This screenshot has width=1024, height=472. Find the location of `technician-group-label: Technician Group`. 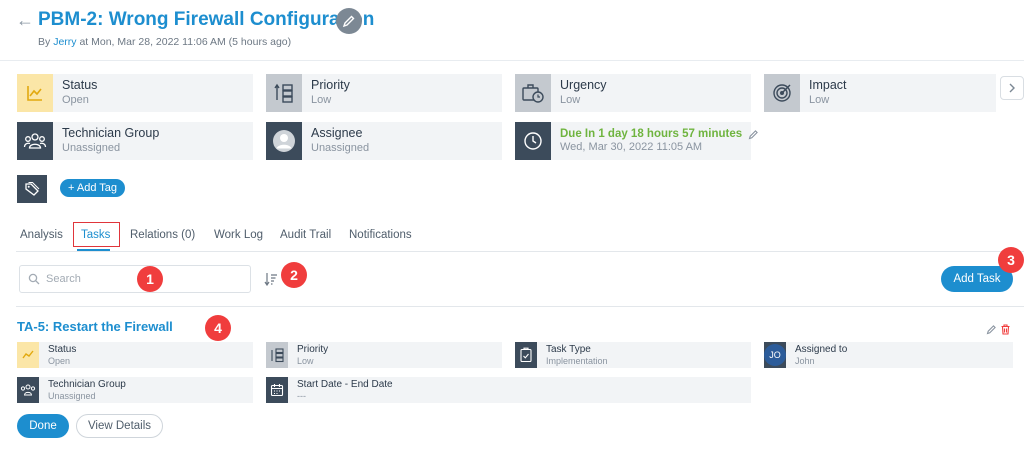

technician-group-label: Technician Group is located at coordinates (111, 133).